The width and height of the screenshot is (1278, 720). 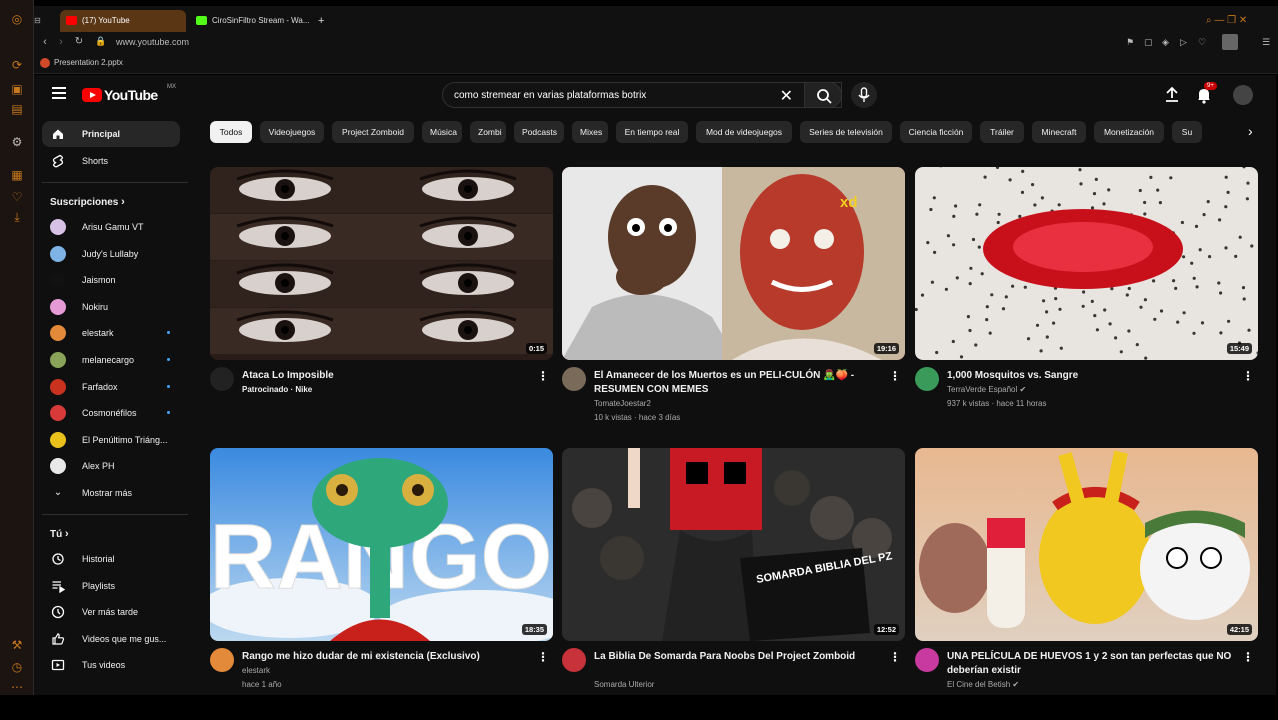 What do you see at coordinates (1086, 263) in the screenshot?
I see `video-thumbnail: 15:49` at bounding box center [1086, 263].